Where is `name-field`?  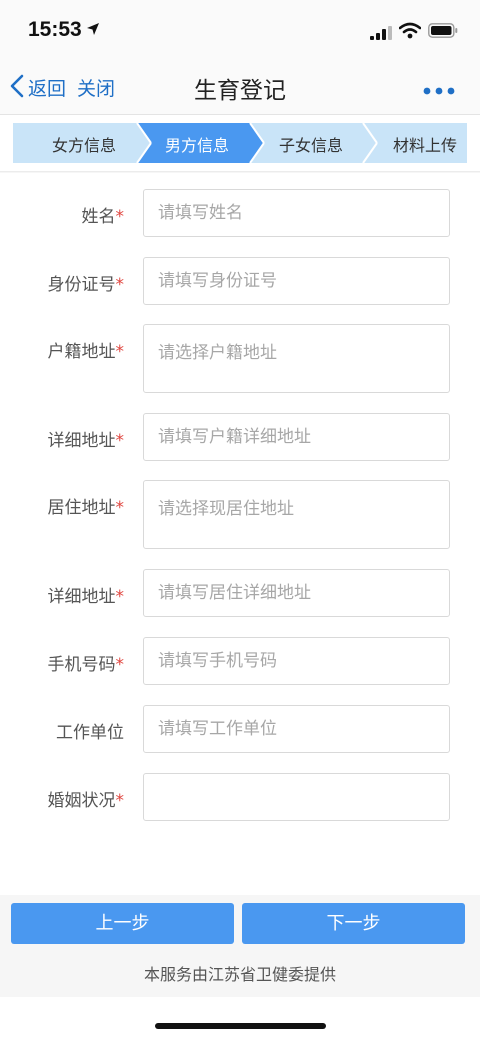
name-field is located at coordinates (296, 213).